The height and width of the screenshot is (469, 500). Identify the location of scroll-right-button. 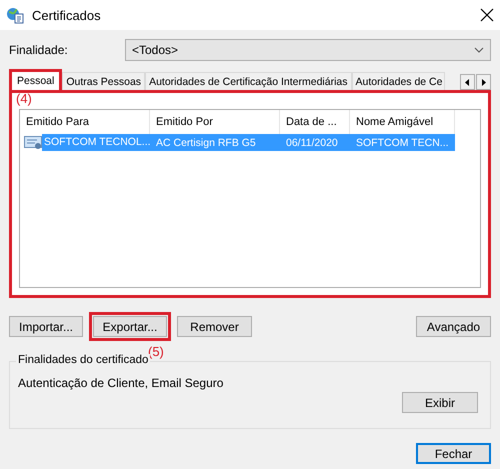
(483, 82).